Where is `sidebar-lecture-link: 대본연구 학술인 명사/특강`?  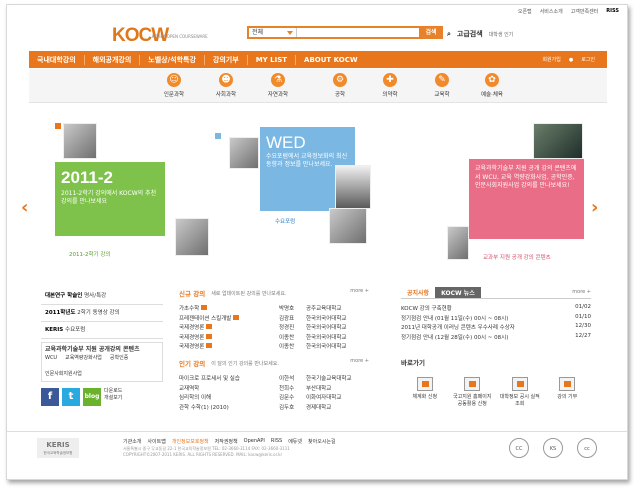
sidebar-lecture-link: 대본연구 학술인 명사/특강 is located at coordinates (102, 296).